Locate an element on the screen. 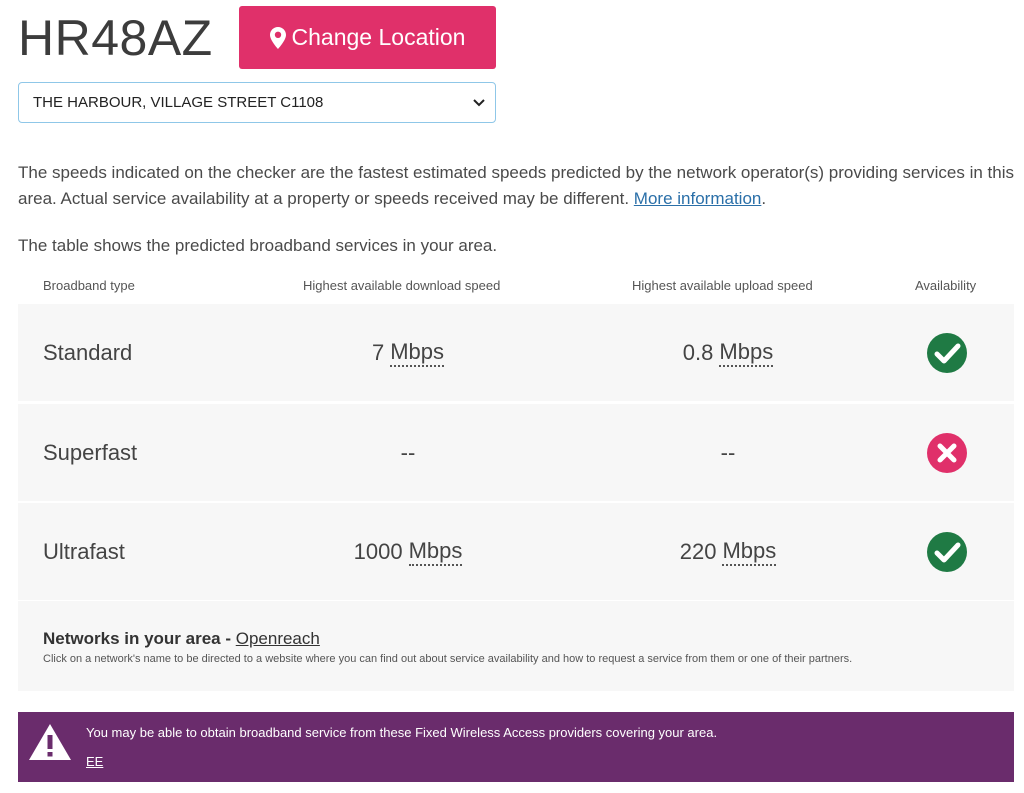 This screenshot has width=1024, height=793. broadband-type: Superfast is located at coordinates (90, 452).